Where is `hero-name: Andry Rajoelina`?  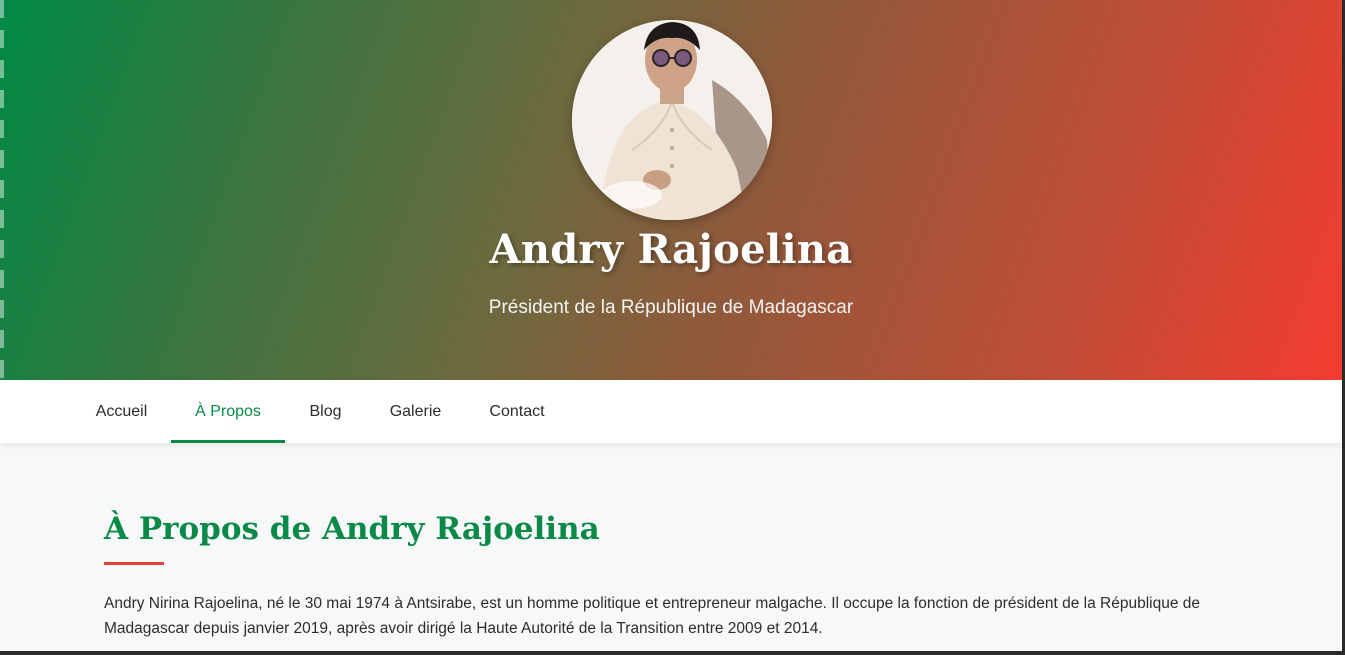
hero-name: Andry Rajoelina is located at coordinates (671, 249).